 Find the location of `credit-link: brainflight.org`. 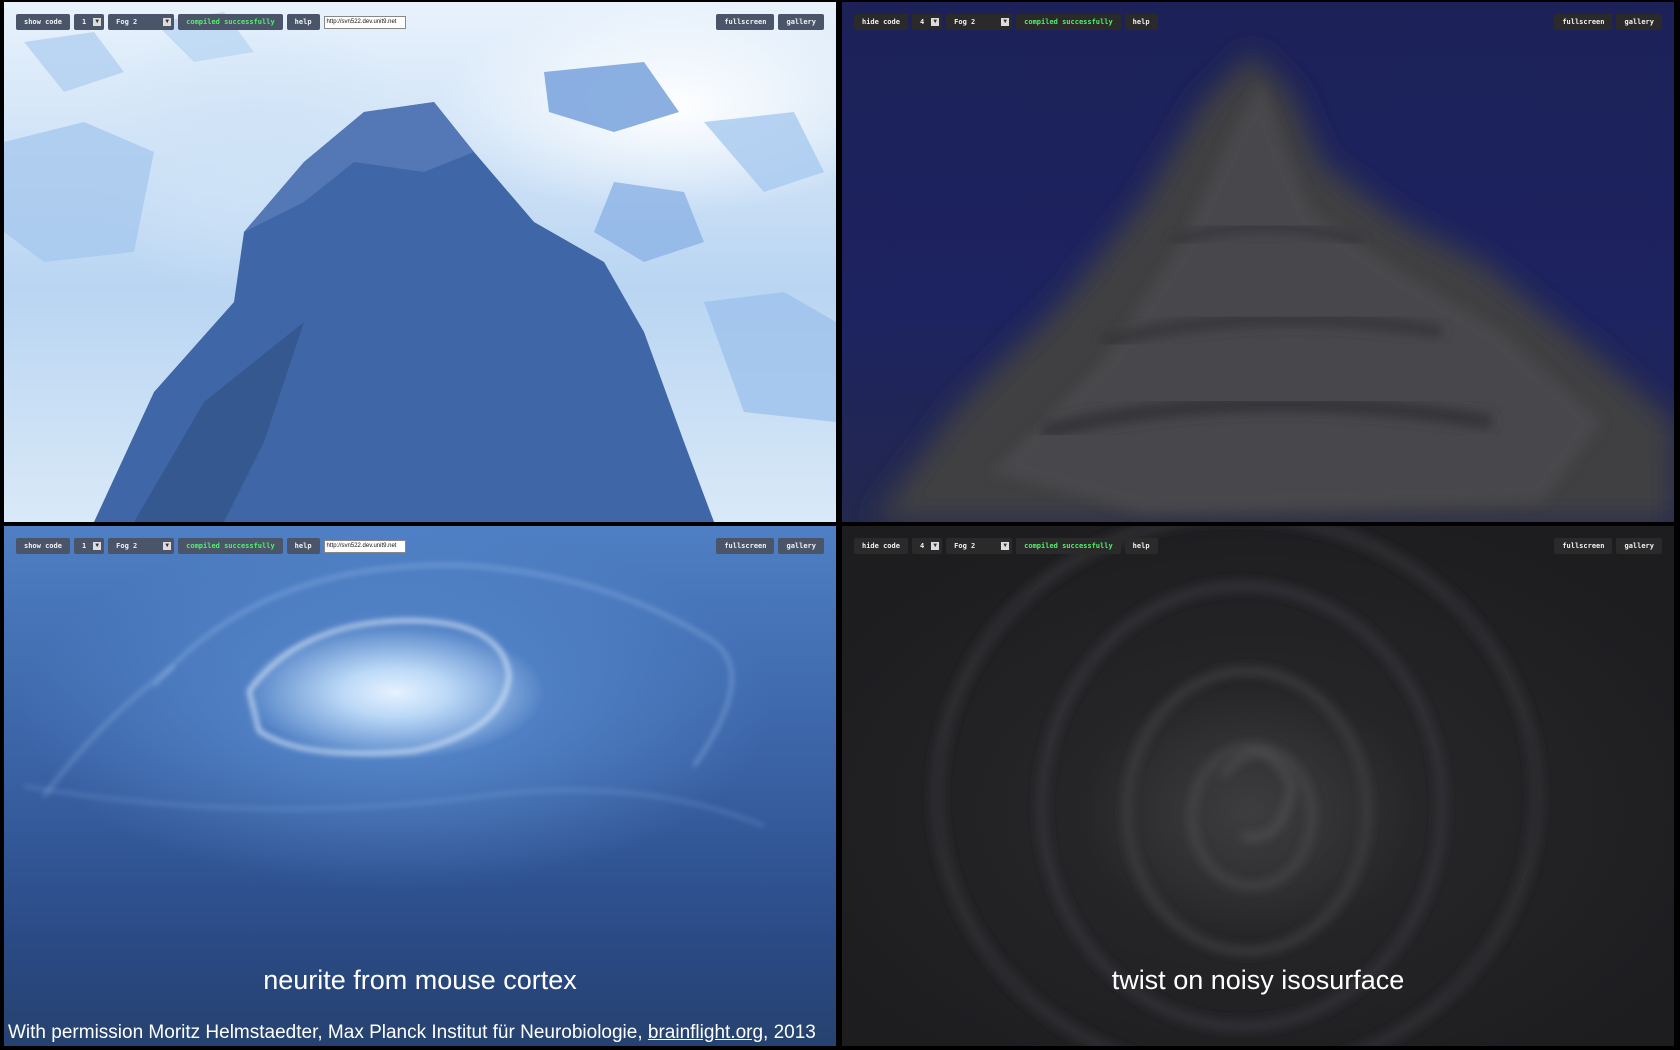

credit-link: brainflight.org is located at coordinates (705, 1032).